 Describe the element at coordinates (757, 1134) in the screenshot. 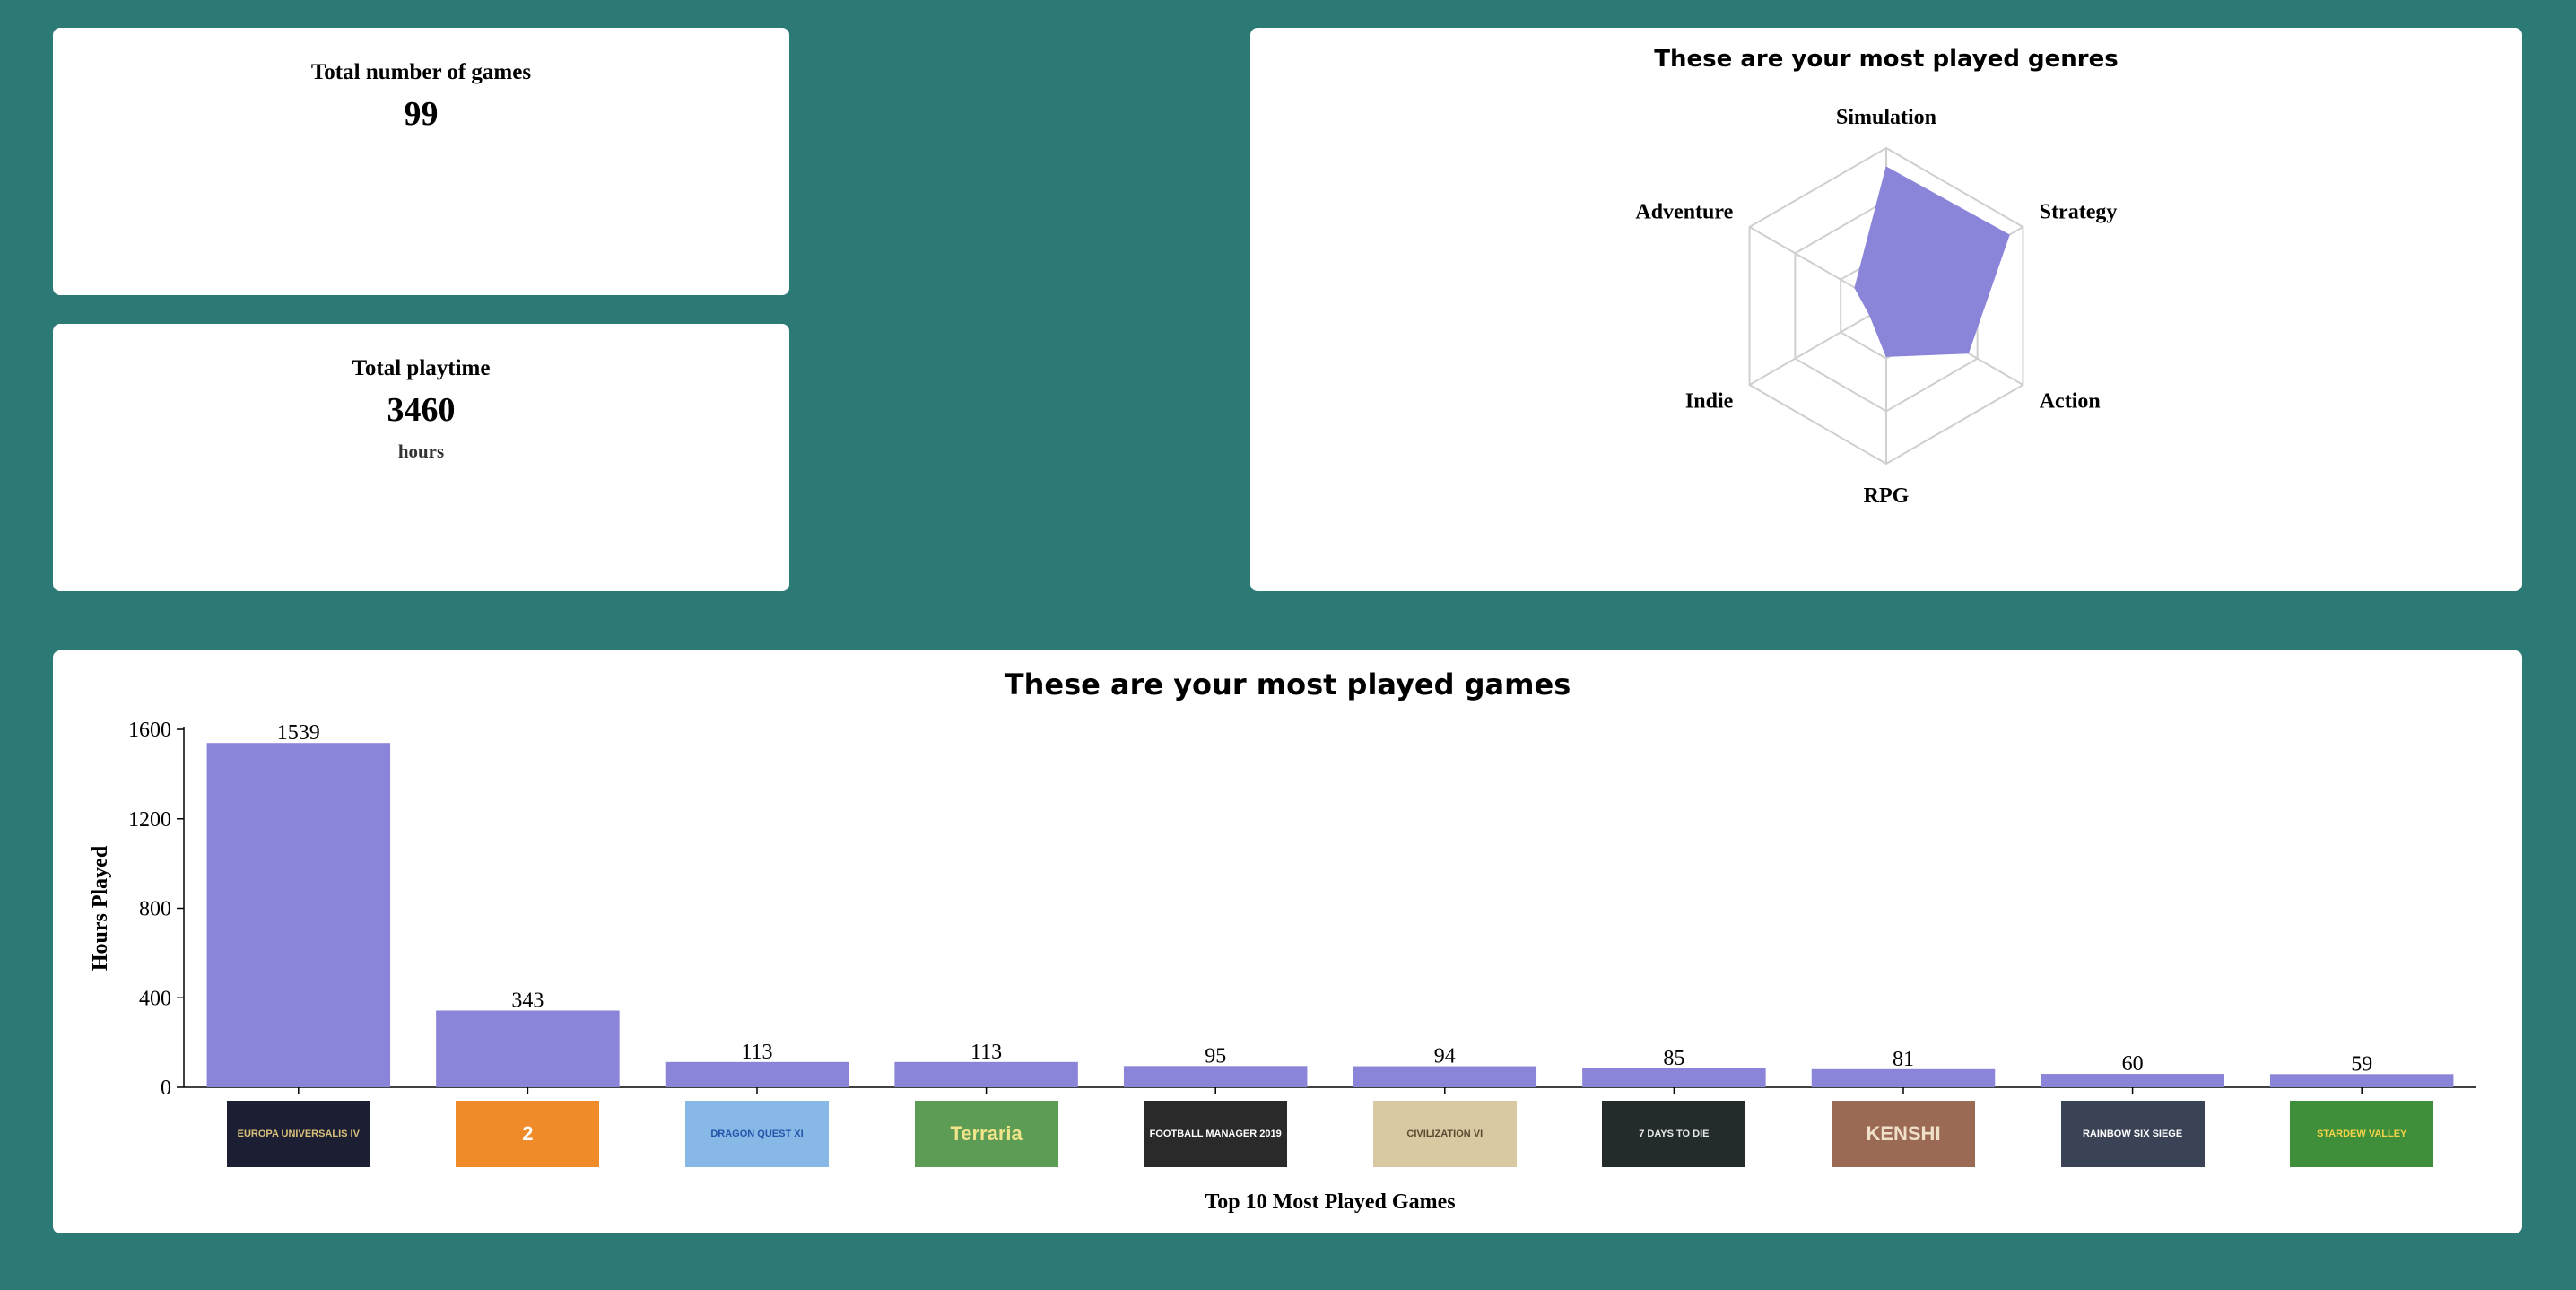

I see `dragon-quest-xi-cover: DRAGON QUEST XI` at that location.